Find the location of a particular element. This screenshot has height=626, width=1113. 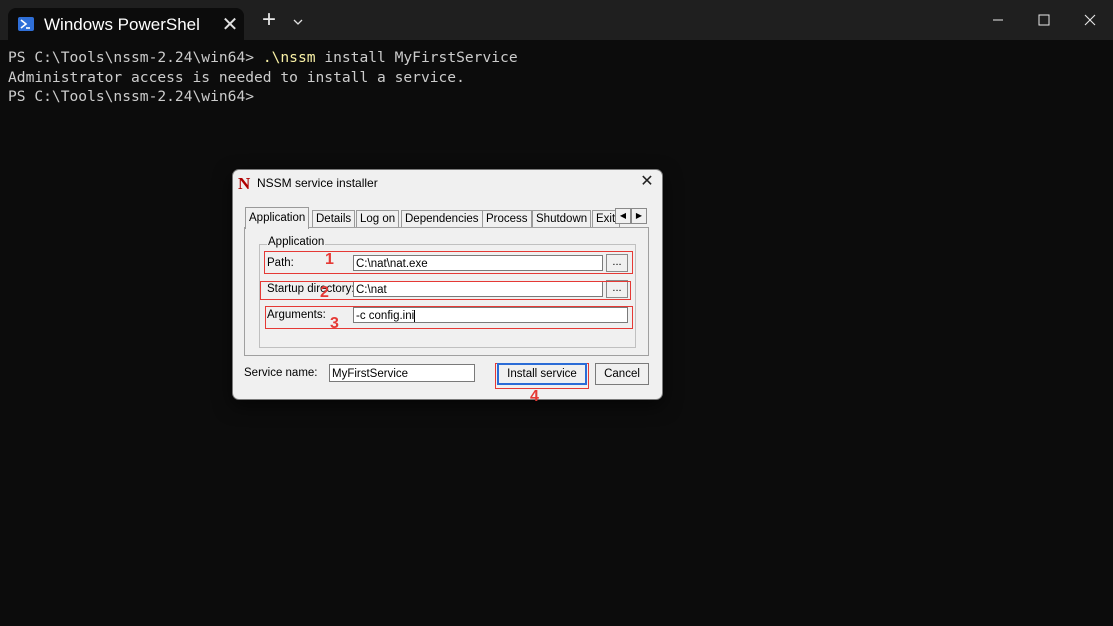

tab-dropdown-chevron-icon is located at coordinates (298, 22).